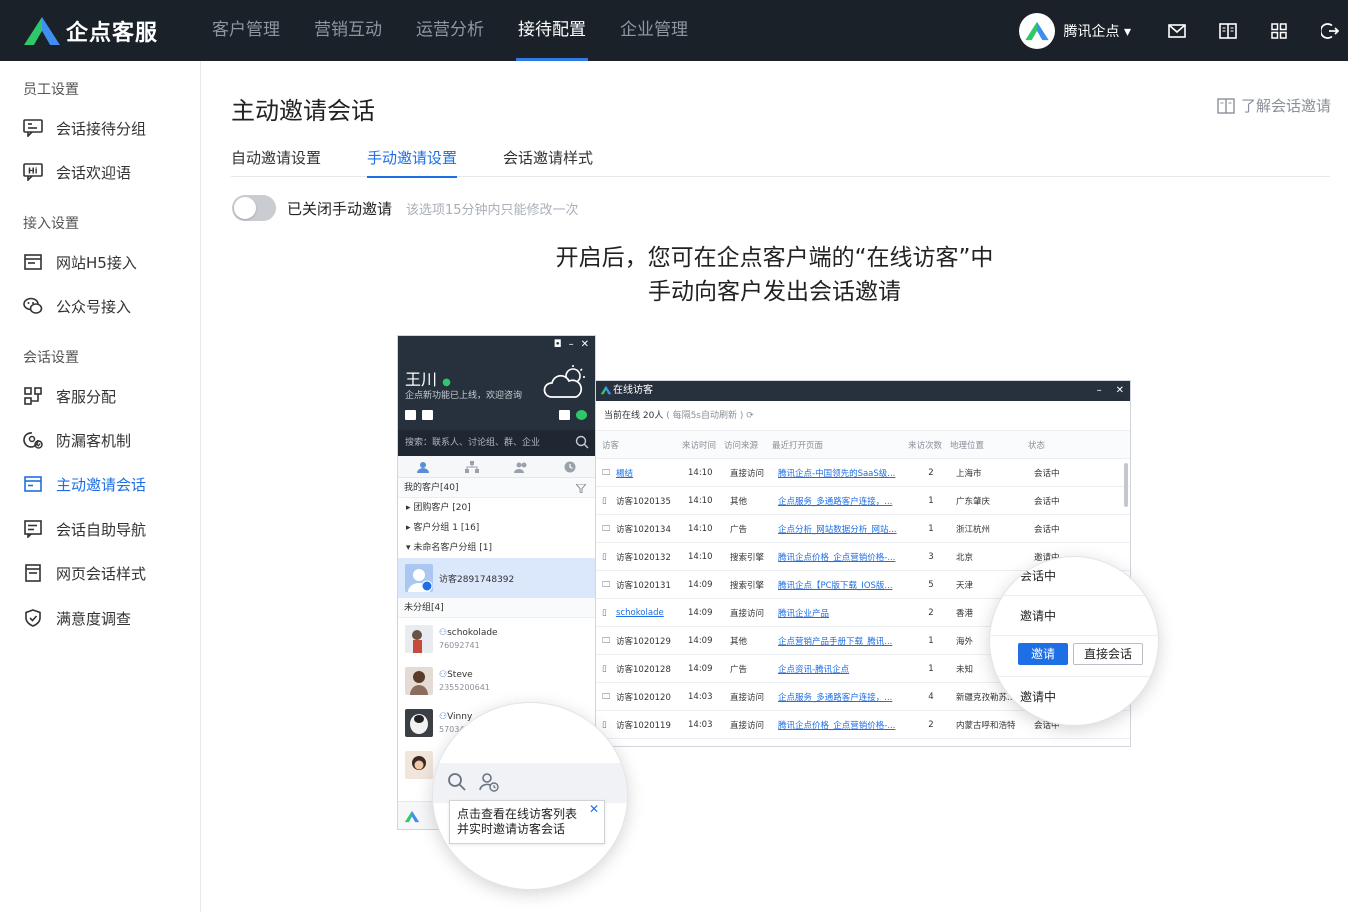  What do you see at coordinates (774, 258) in the screenshot?
I see `headline-line-1: 开启后，您可在企点客户端的“在线访客”中` at bounding box center [774, 258].